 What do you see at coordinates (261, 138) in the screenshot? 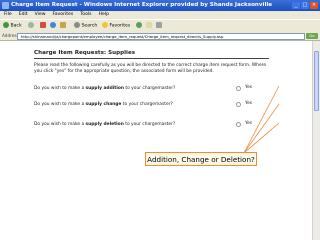
I see `pointer-to-deletion` at bounding box center [261, 138].